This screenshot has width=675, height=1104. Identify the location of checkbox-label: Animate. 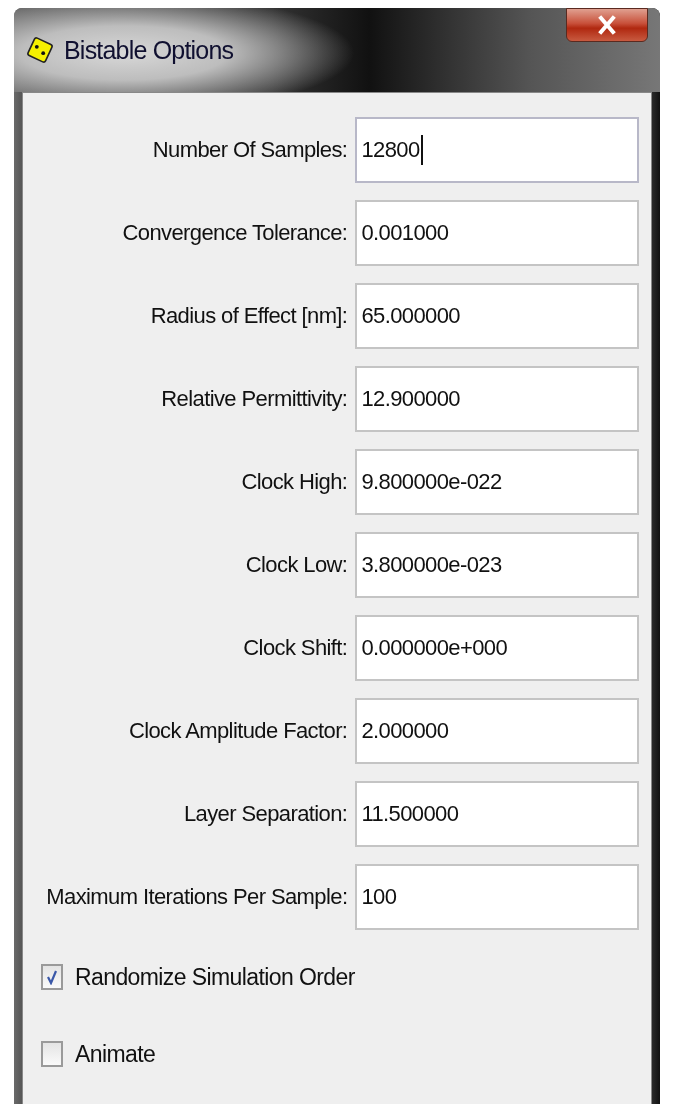
(115, 1054).